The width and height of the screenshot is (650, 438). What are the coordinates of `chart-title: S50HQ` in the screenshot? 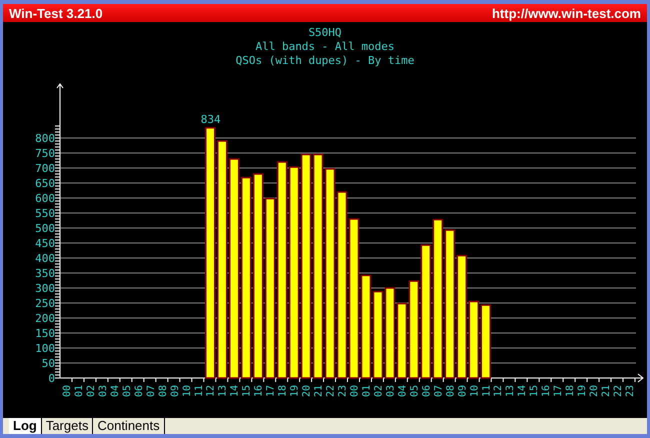 It's located at (325, 32).